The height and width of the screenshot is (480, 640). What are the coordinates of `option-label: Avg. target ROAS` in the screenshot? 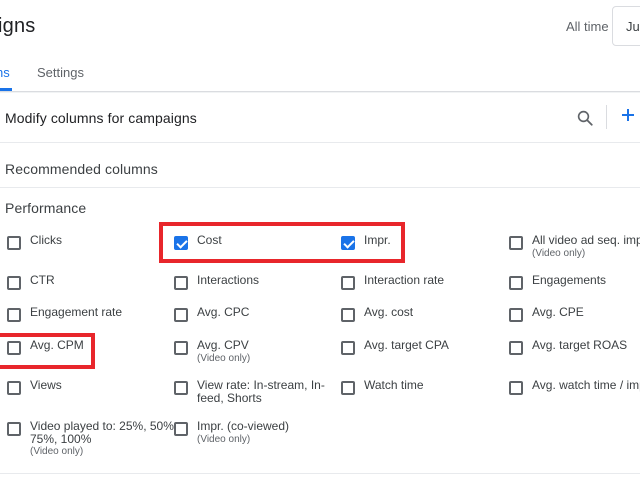 It's located at (580, 345).